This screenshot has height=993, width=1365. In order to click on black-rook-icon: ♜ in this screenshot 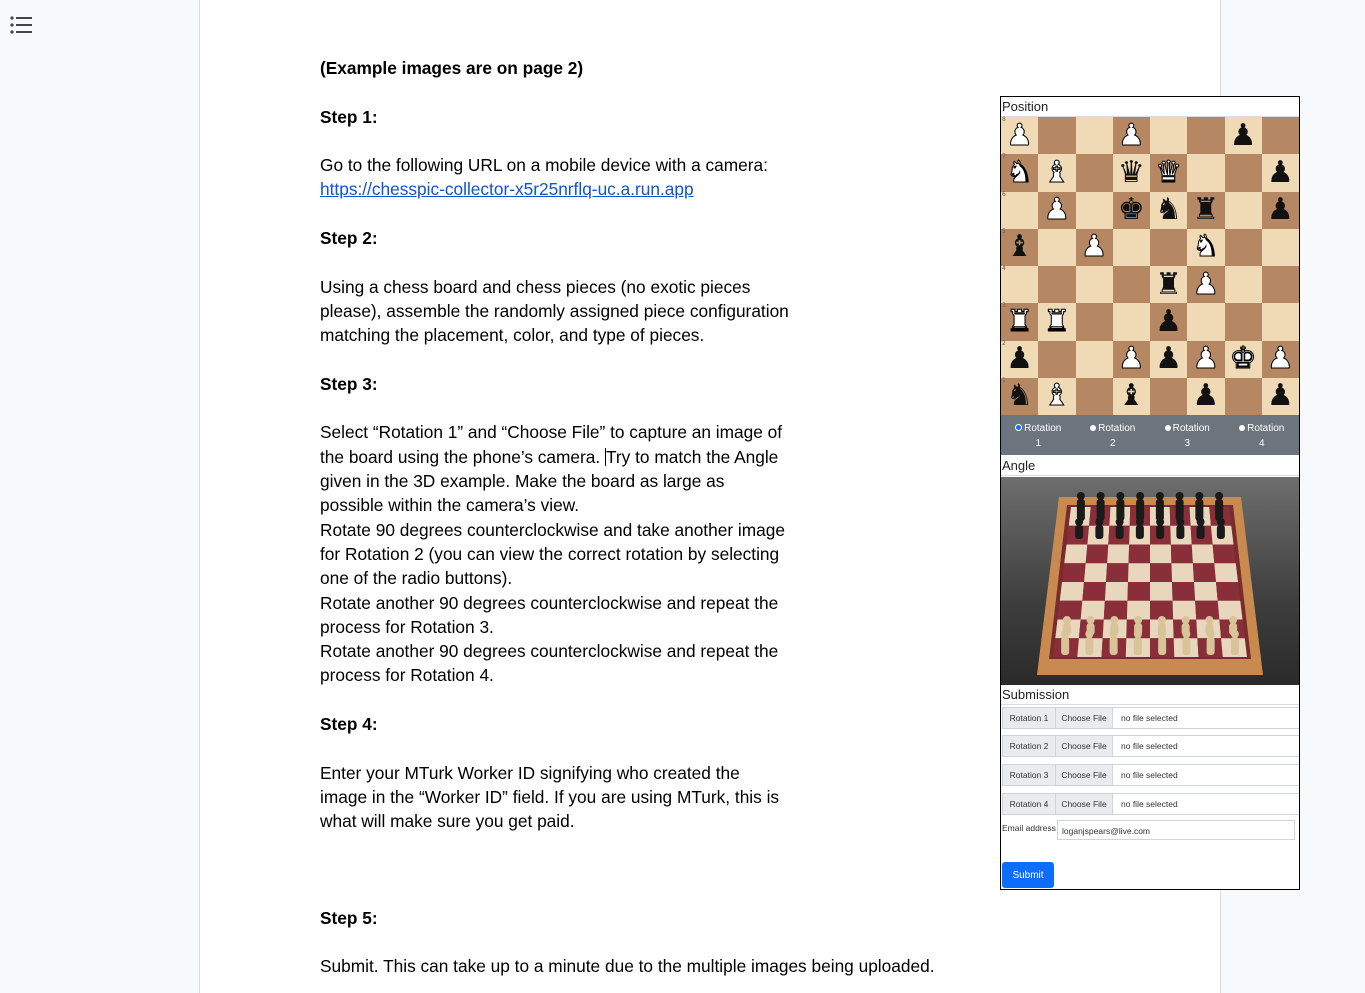, I will do `click(1206, 210)`.